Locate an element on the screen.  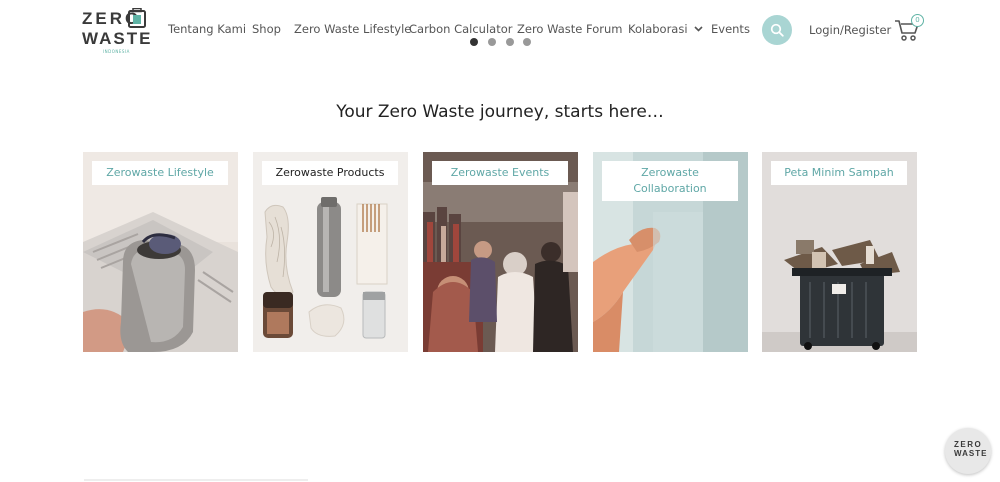
search-icon is located at coordinates (777, 30).